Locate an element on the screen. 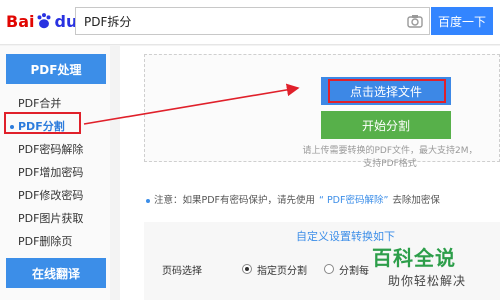 This screenshot has width=500, height=300. watermark: 百科全说 助你轻松解决 is located at coordinates (432, 270).